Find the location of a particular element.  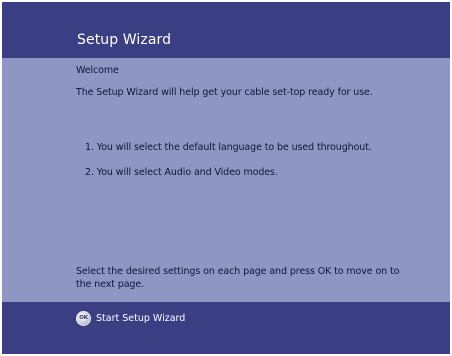

ok-button-icon: OK is located at coordinates (83, 318).